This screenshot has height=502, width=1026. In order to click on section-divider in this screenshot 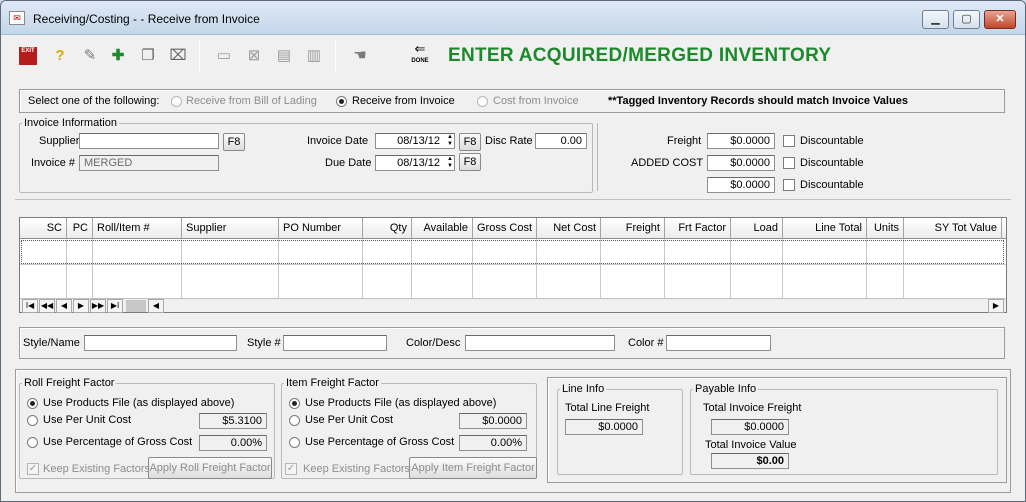, I will do `click(513, 199)`.